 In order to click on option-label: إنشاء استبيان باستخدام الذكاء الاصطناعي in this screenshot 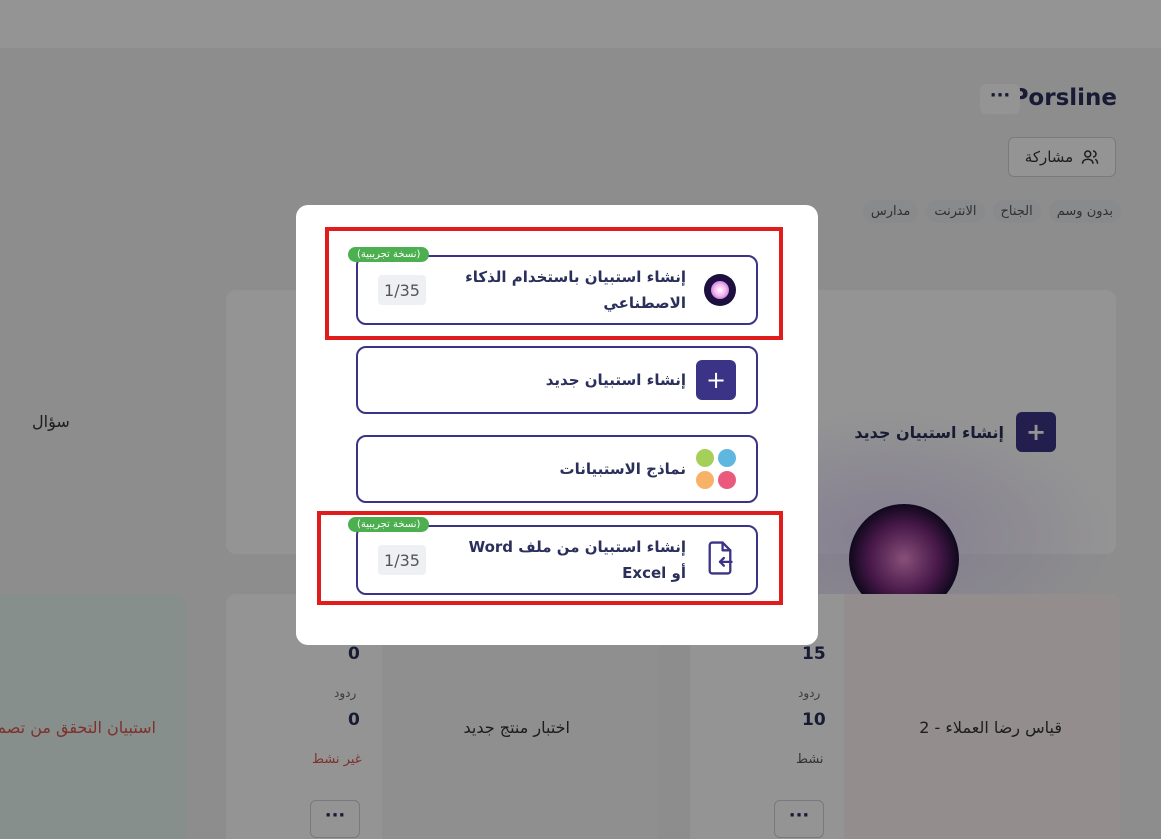, I will do `click(575, 290)`.